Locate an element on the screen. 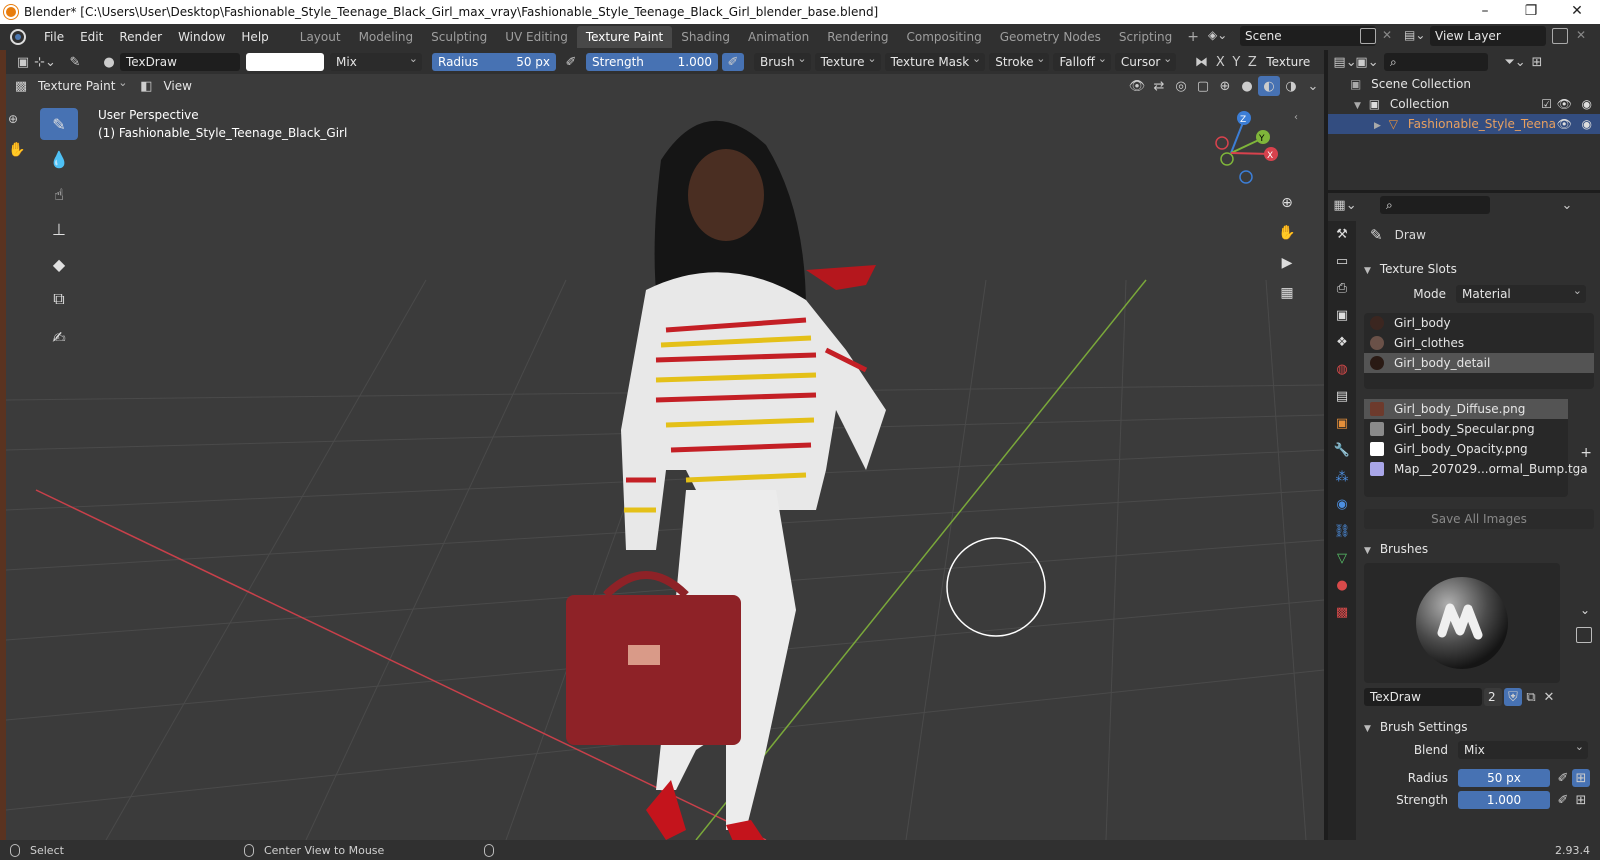 The image size is (1600, 860). transform-icon: ⊹⌄ is located at coordinates (45, 62).